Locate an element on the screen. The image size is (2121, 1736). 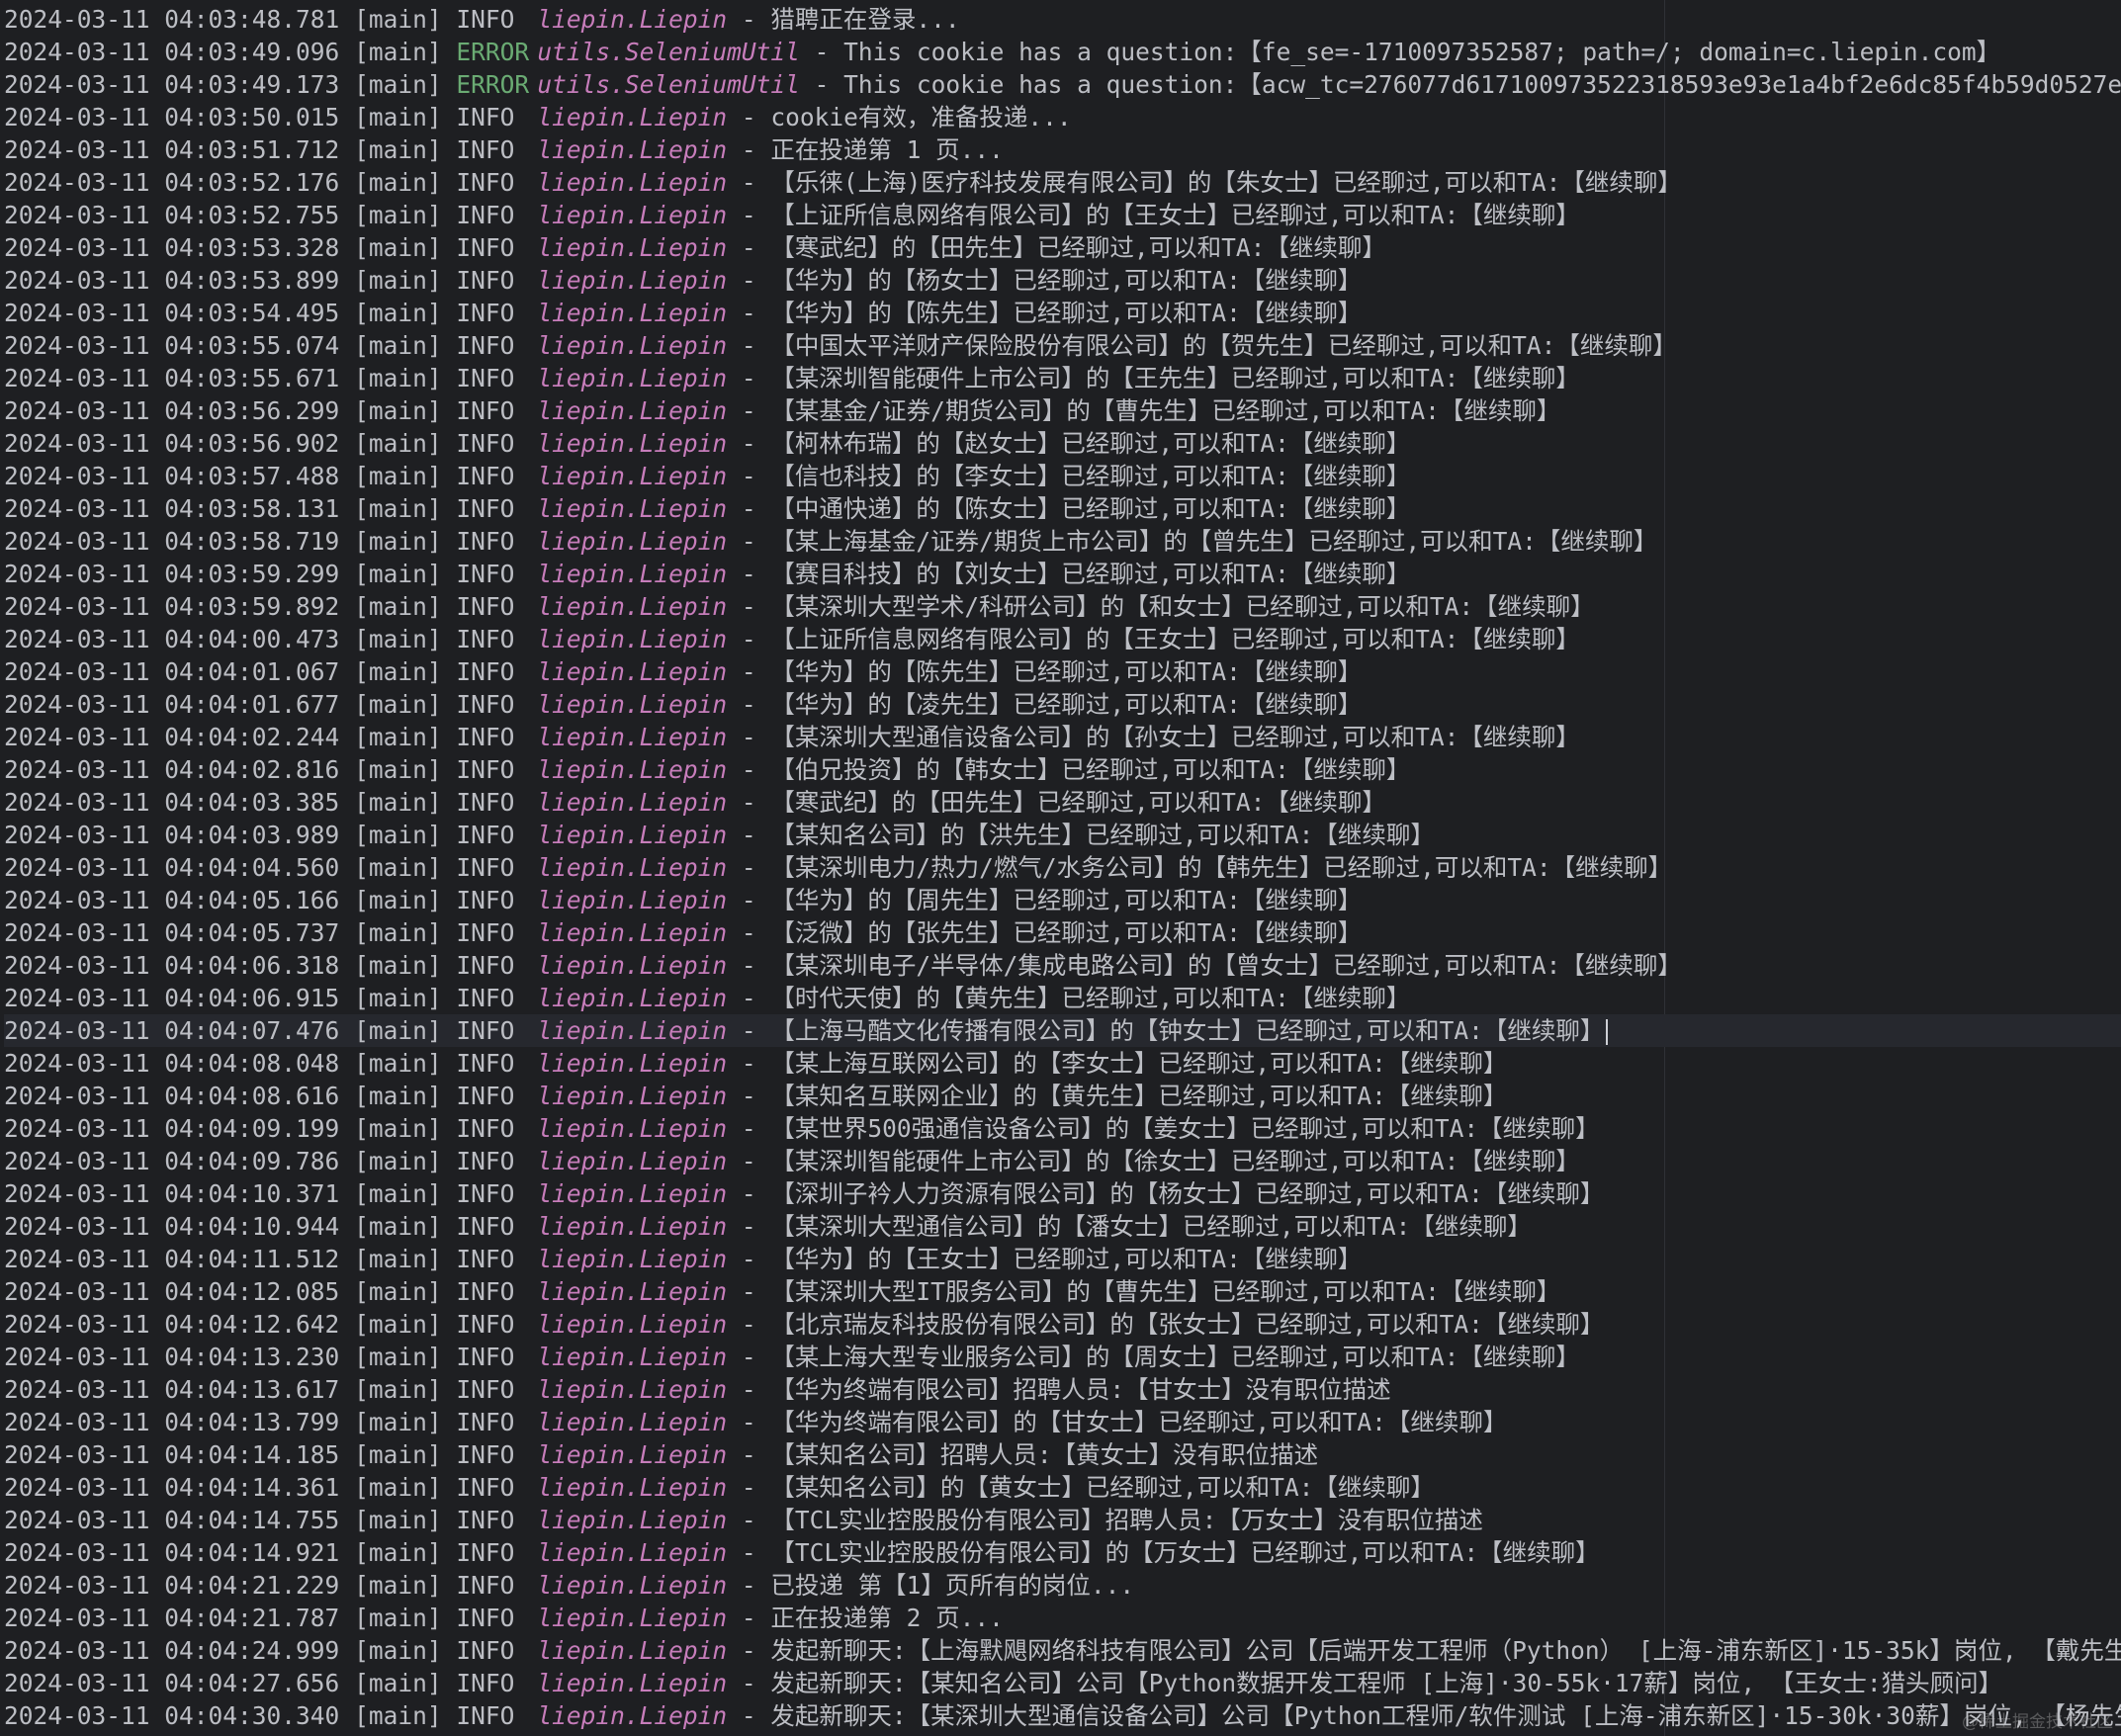
log-level: ERROR is located at coordinates (493, 52).